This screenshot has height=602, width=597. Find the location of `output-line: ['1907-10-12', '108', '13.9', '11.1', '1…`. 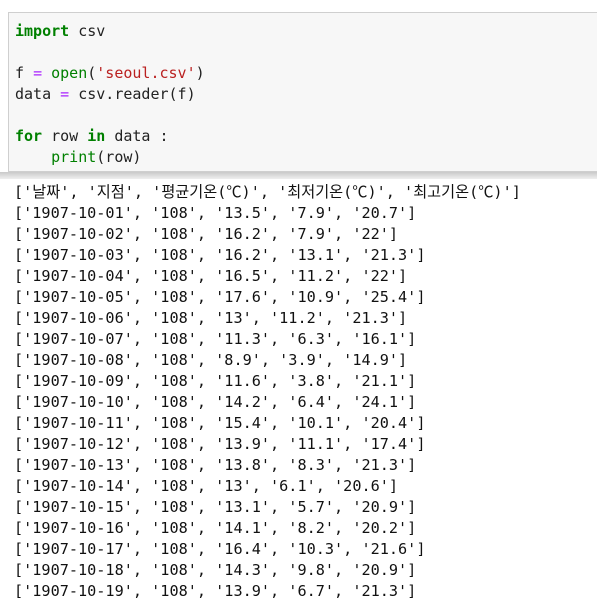

output-line: ['1907-10-12', '108', '13.9', '11.1', '1… is located at coordinates (220, 444).